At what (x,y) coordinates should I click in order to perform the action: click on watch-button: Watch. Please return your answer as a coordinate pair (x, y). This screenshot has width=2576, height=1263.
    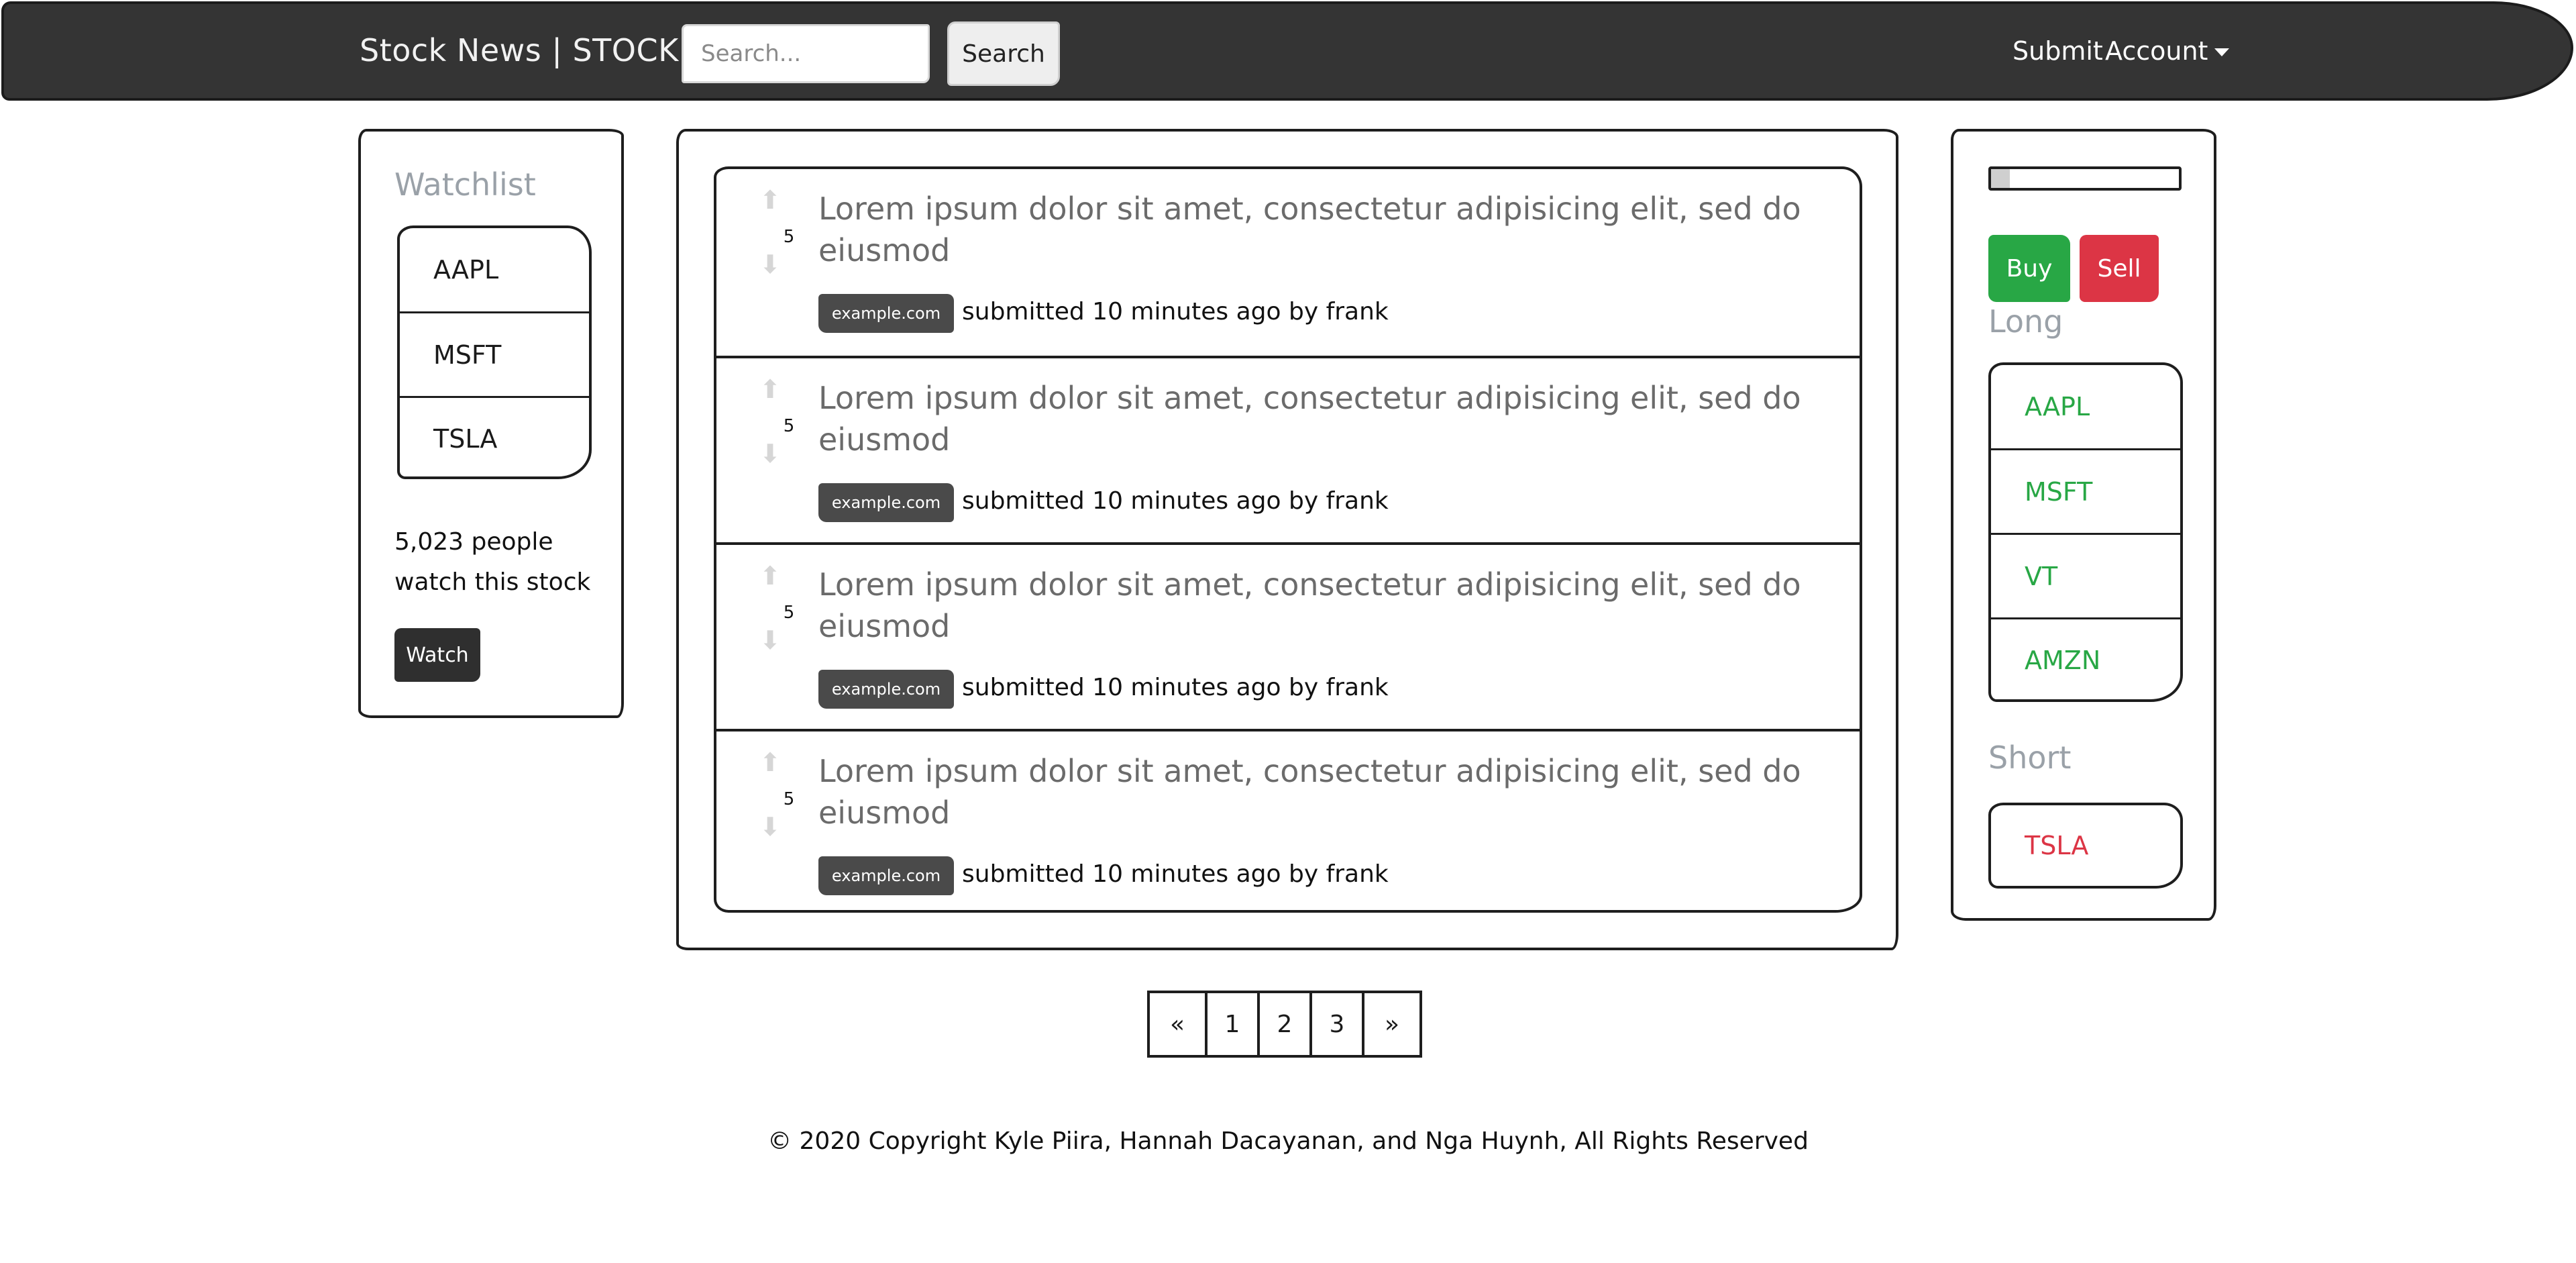
    Looking at the image, I should click on (437, 655).